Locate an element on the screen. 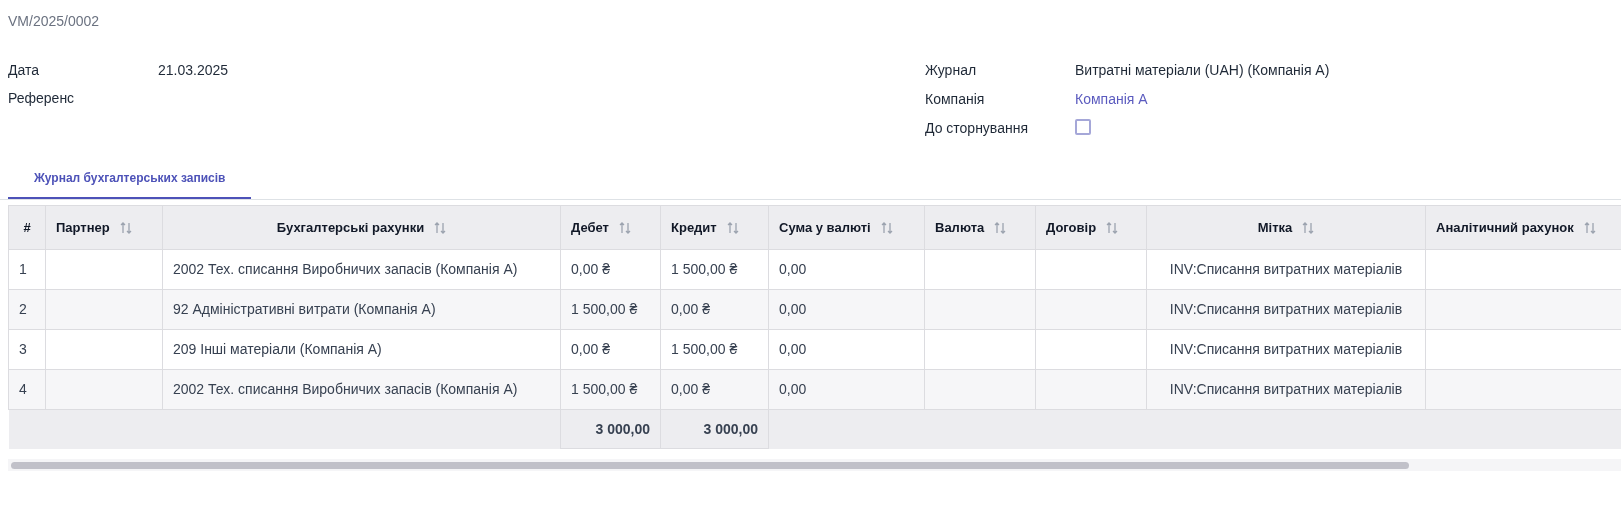 This screenshot has height=525, width=1621. field-label: Журнал is located at coordinates (951, 70).